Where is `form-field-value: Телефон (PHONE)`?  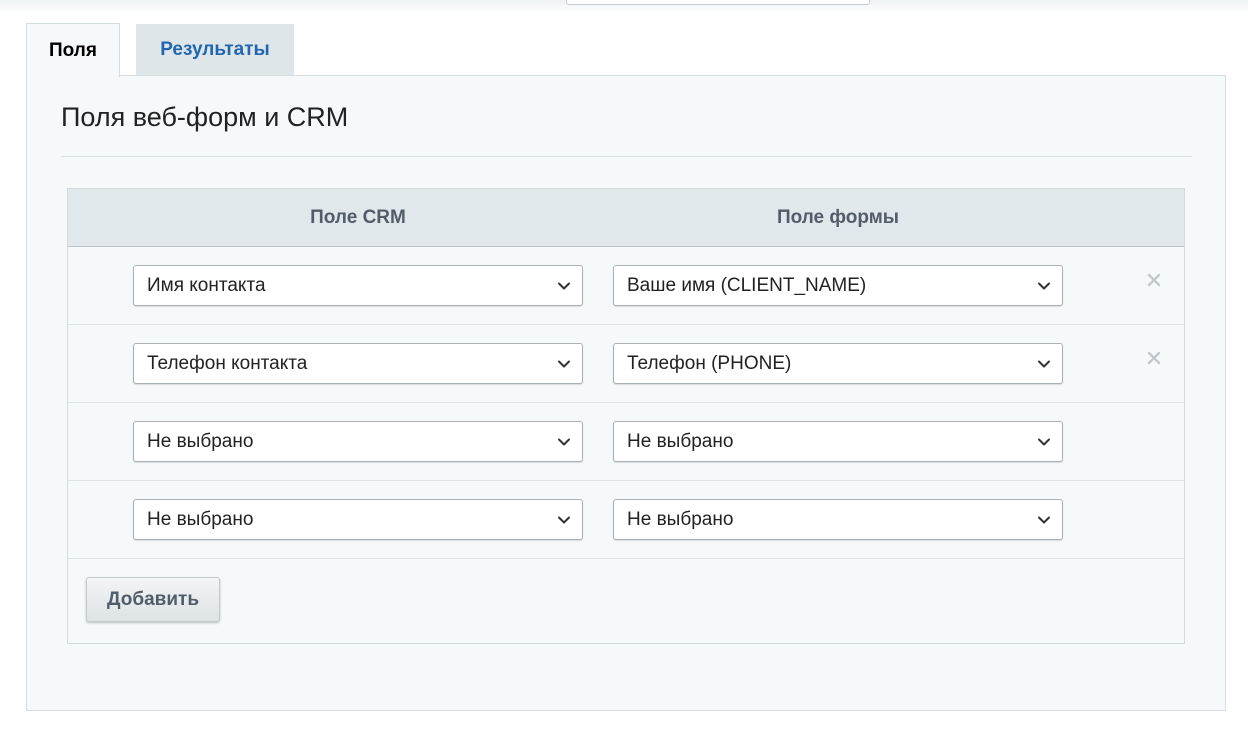
form-field-value: Телефон (PHONE) is located at coordinates (709, 363).